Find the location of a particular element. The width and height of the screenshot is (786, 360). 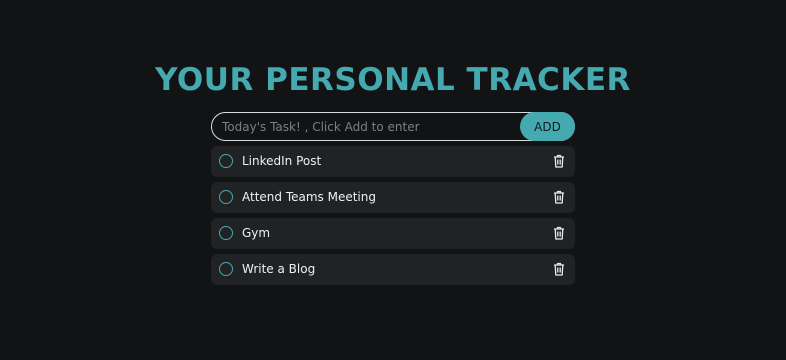

task-item: LinkedIn Post is located at coordinates (393, 161).